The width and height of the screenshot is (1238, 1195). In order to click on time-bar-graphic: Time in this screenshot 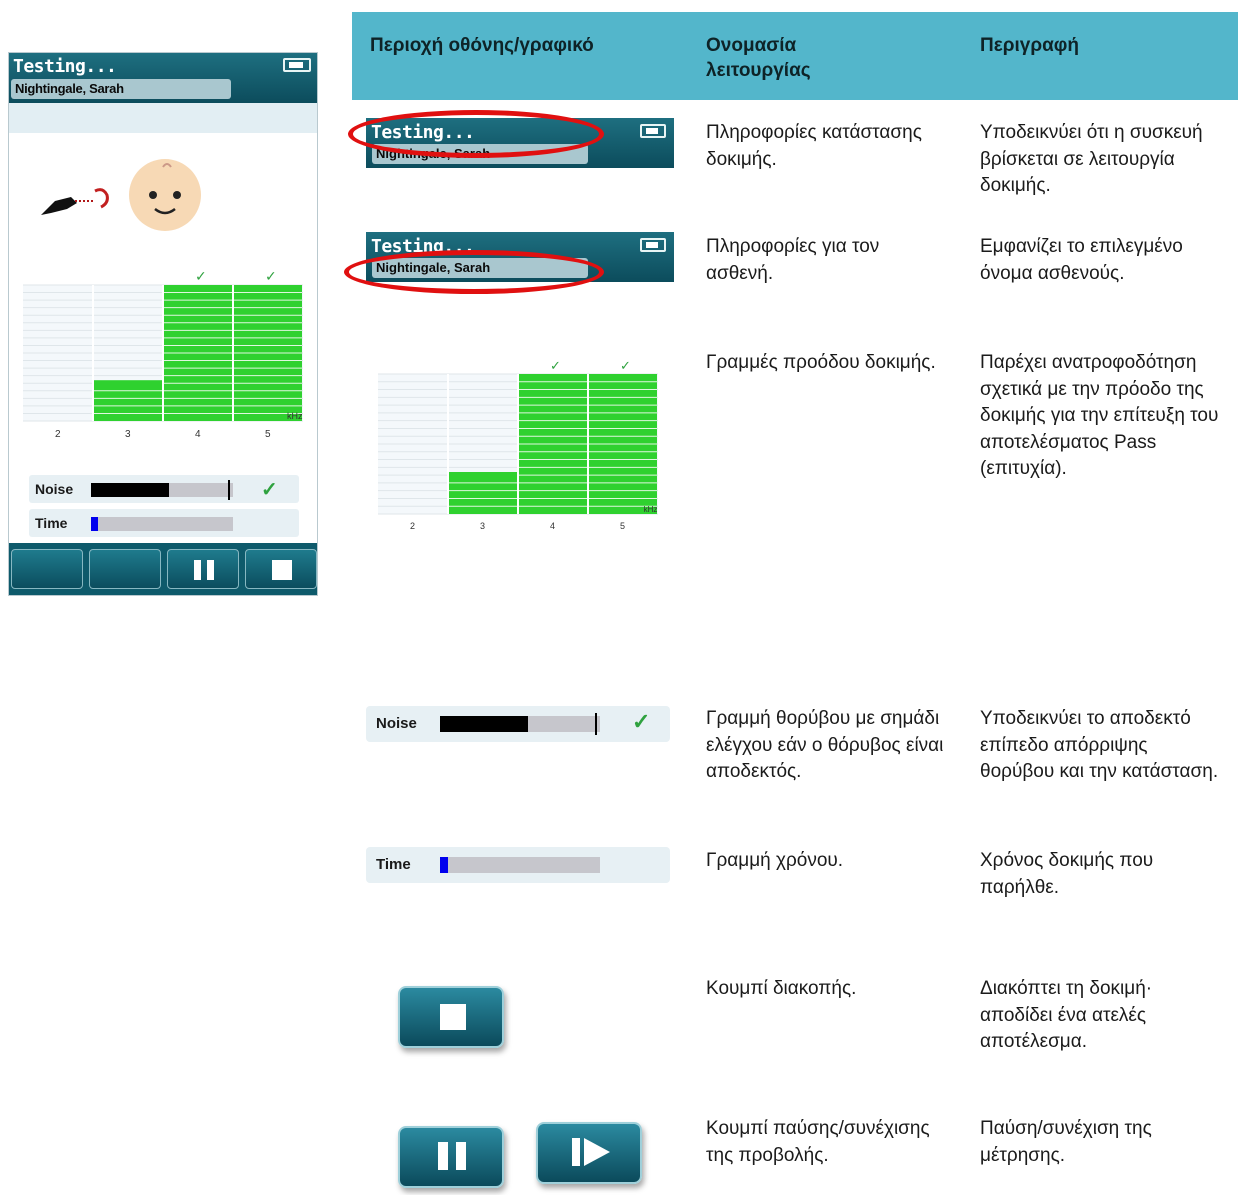, I will do `click(518, 865)`.